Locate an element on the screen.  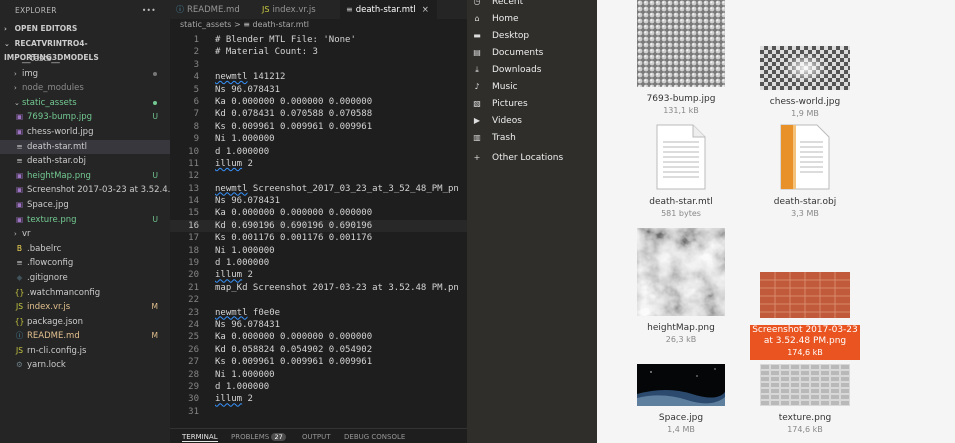
line-number: 24 is located at coordinates (193, 324).